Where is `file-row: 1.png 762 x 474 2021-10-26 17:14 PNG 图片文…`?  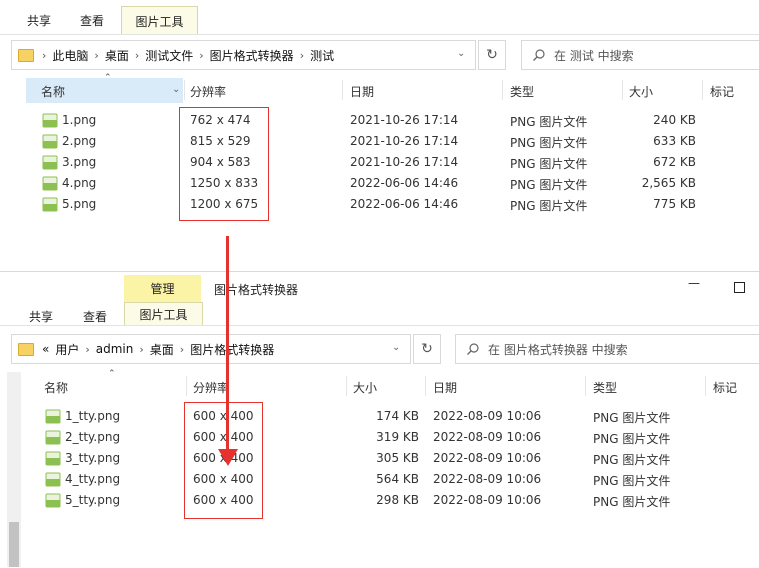
file-row: 1.png 762 x 474 2021-10-26 17:14 PNG 图片文… is located at coordinates (379, 120).